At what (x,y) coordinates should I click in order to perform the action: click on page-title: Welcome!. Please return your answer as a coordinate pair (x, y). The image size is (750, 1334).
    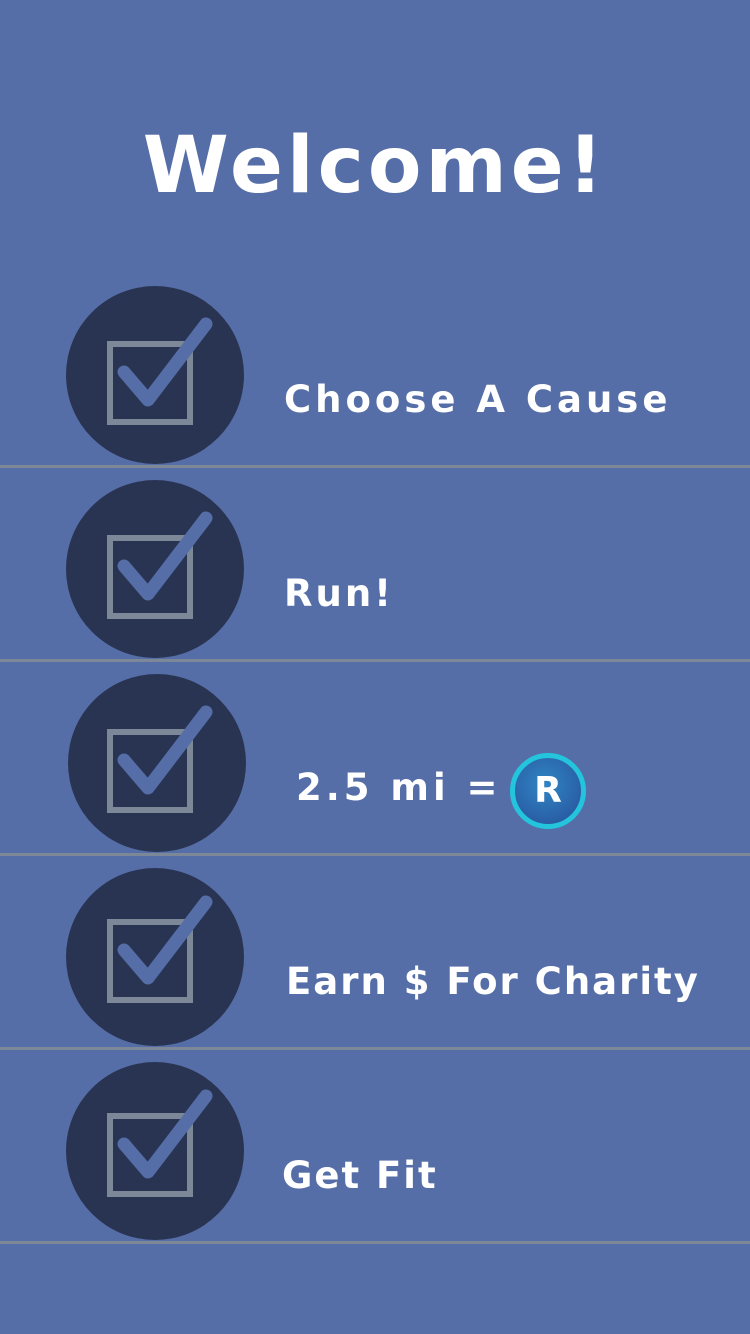
    Looking at the image, I should click on (375, 166).